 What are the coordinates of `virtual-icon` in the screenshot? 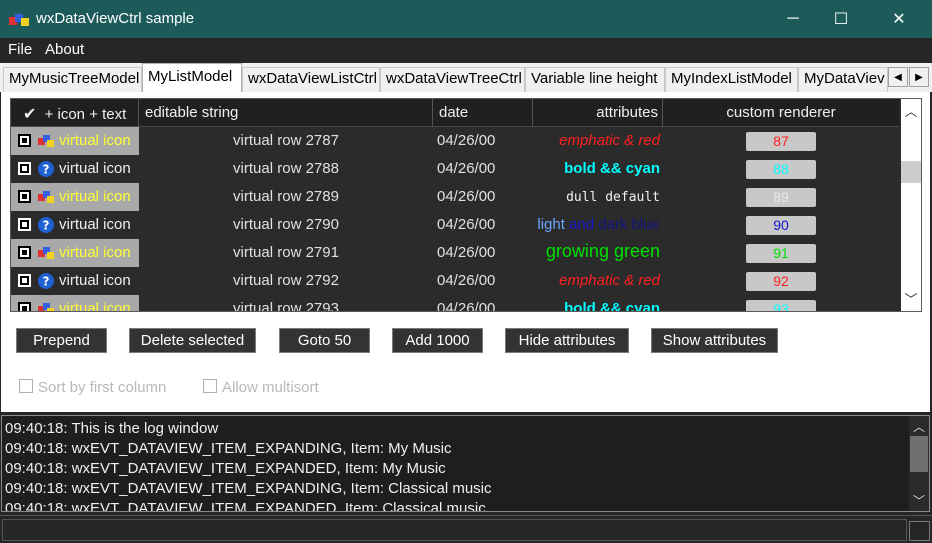 It's located at (46, 253).